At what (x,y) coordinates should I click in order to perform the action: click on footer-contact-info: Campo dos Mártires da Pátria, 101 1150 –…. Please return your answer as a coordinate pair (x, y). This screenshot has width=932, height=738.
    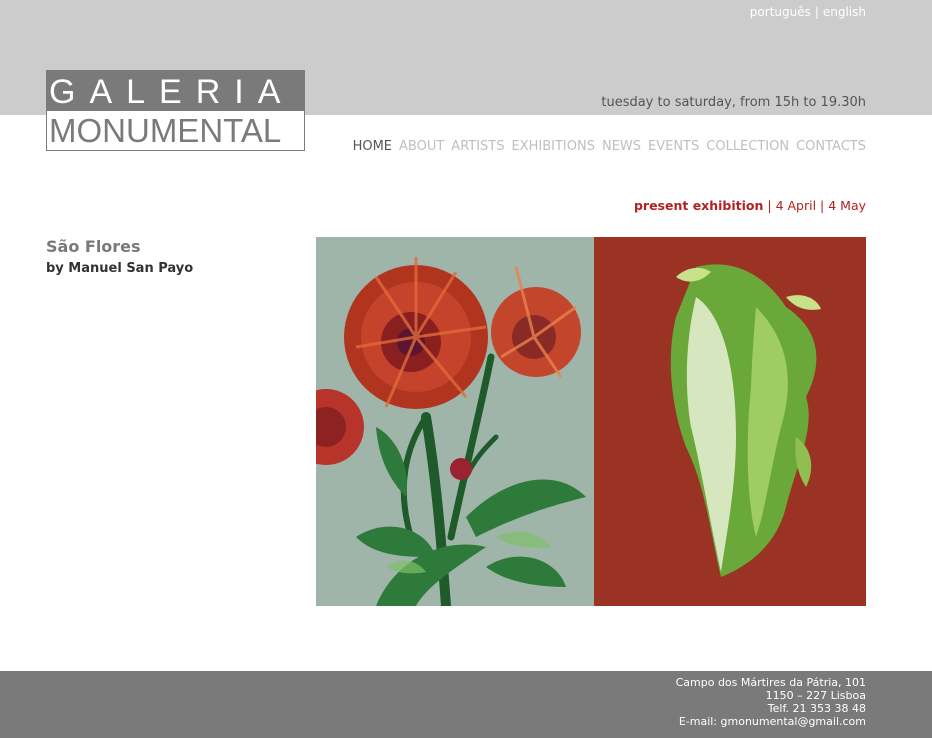
    Looking at the image, I should click on (771, 702).